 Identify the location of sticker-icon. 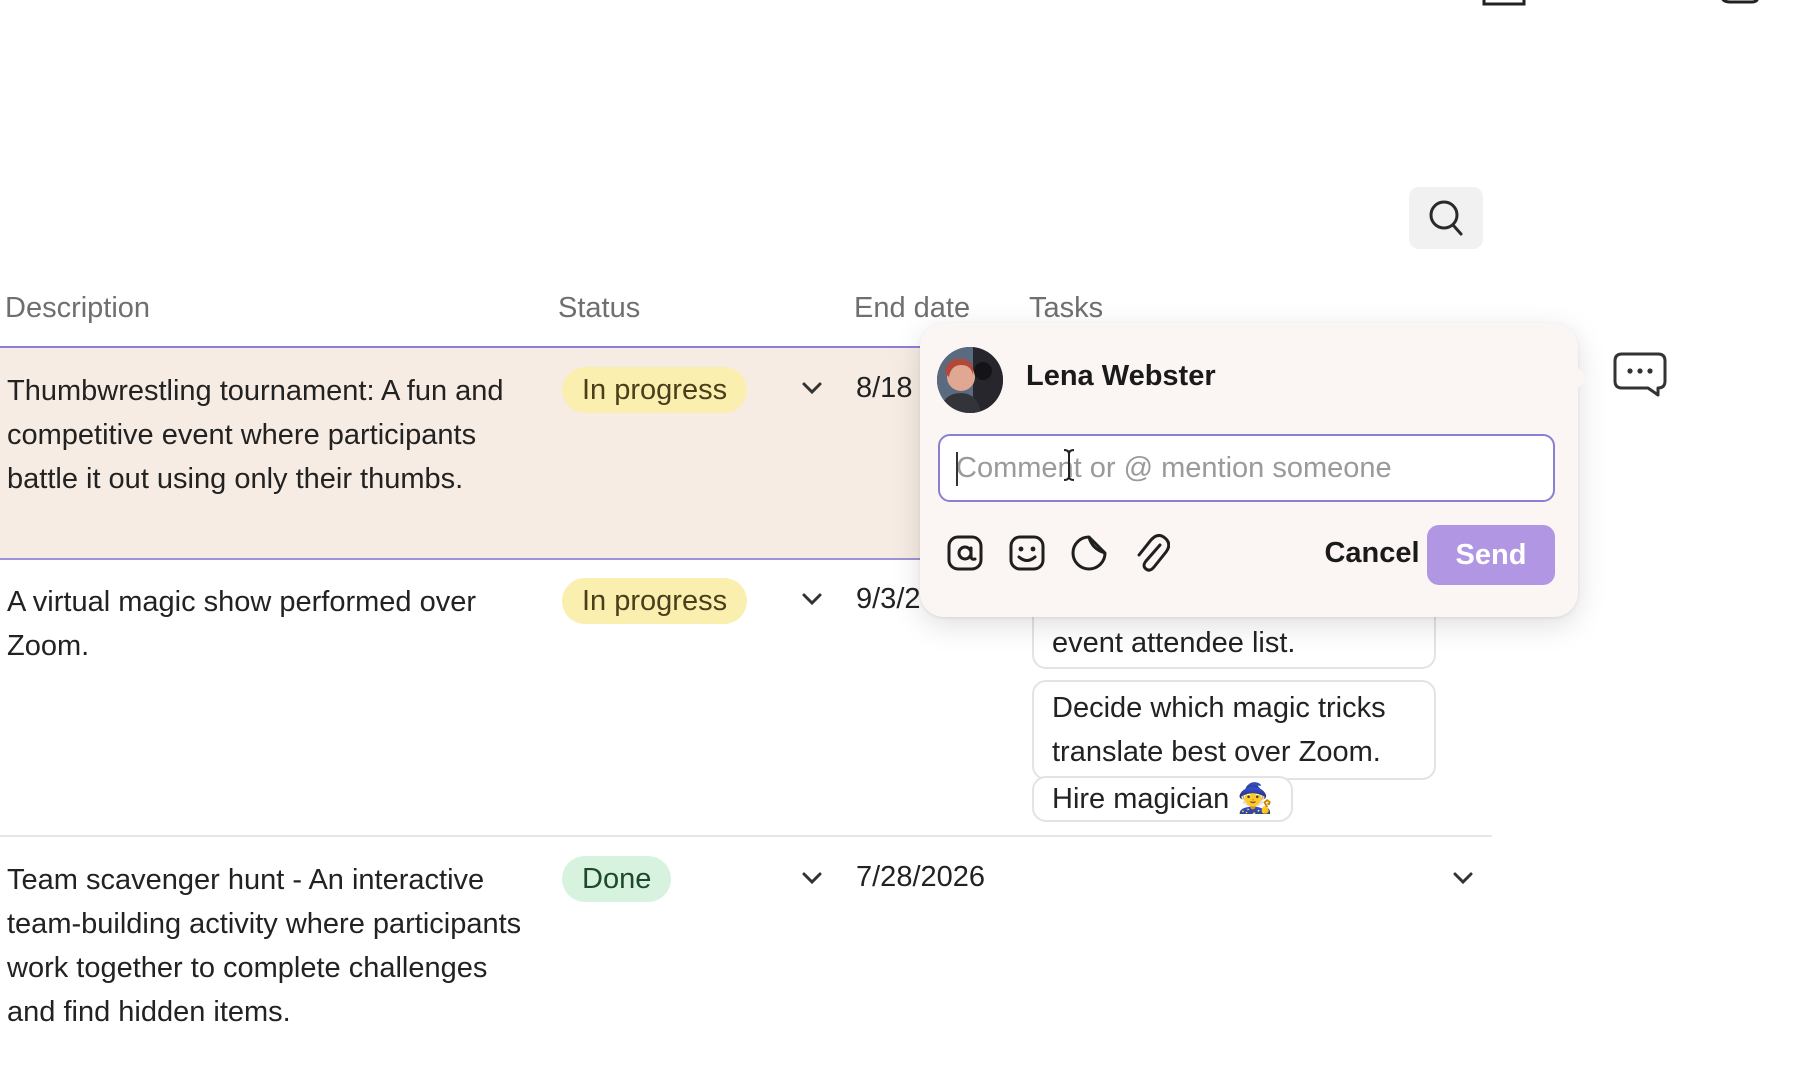
(1089, 553).